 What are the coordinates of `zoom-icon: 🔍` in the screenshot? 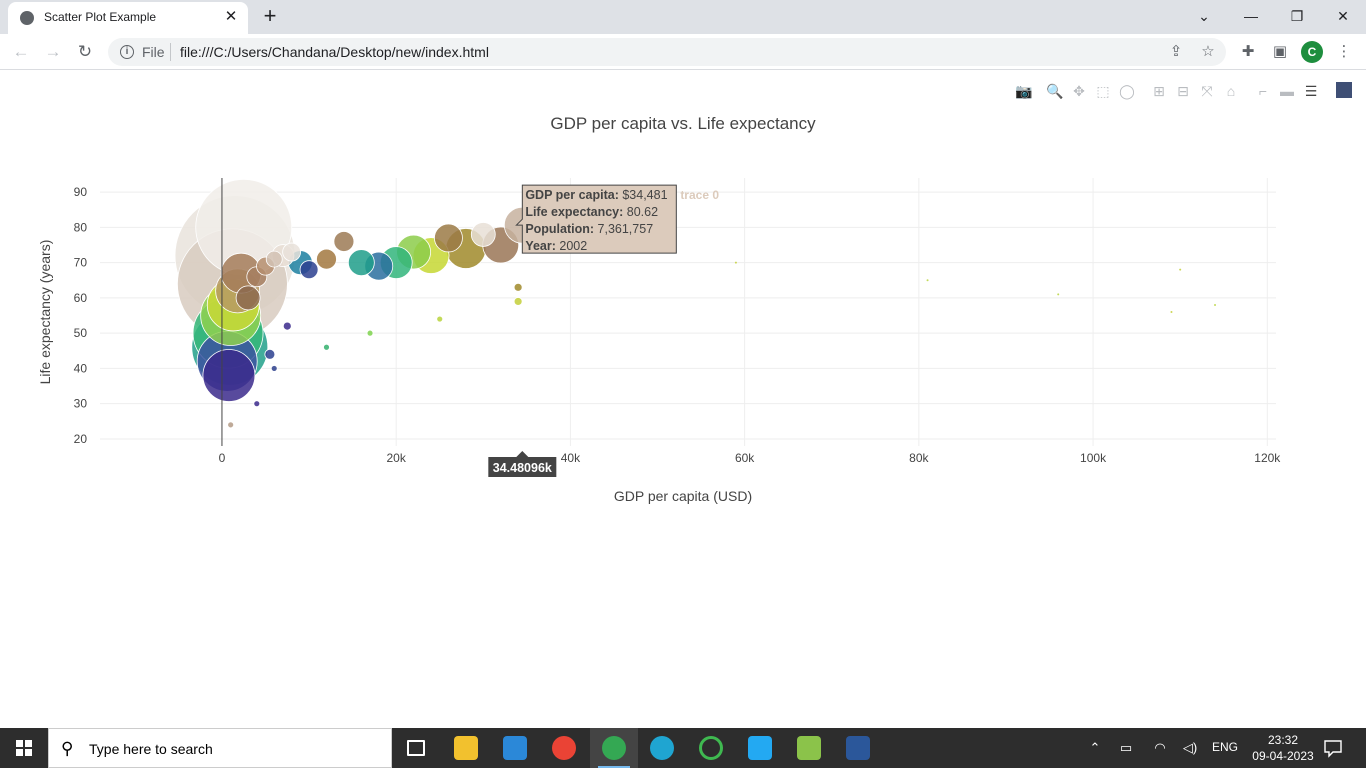 It's located at (1055, 91).